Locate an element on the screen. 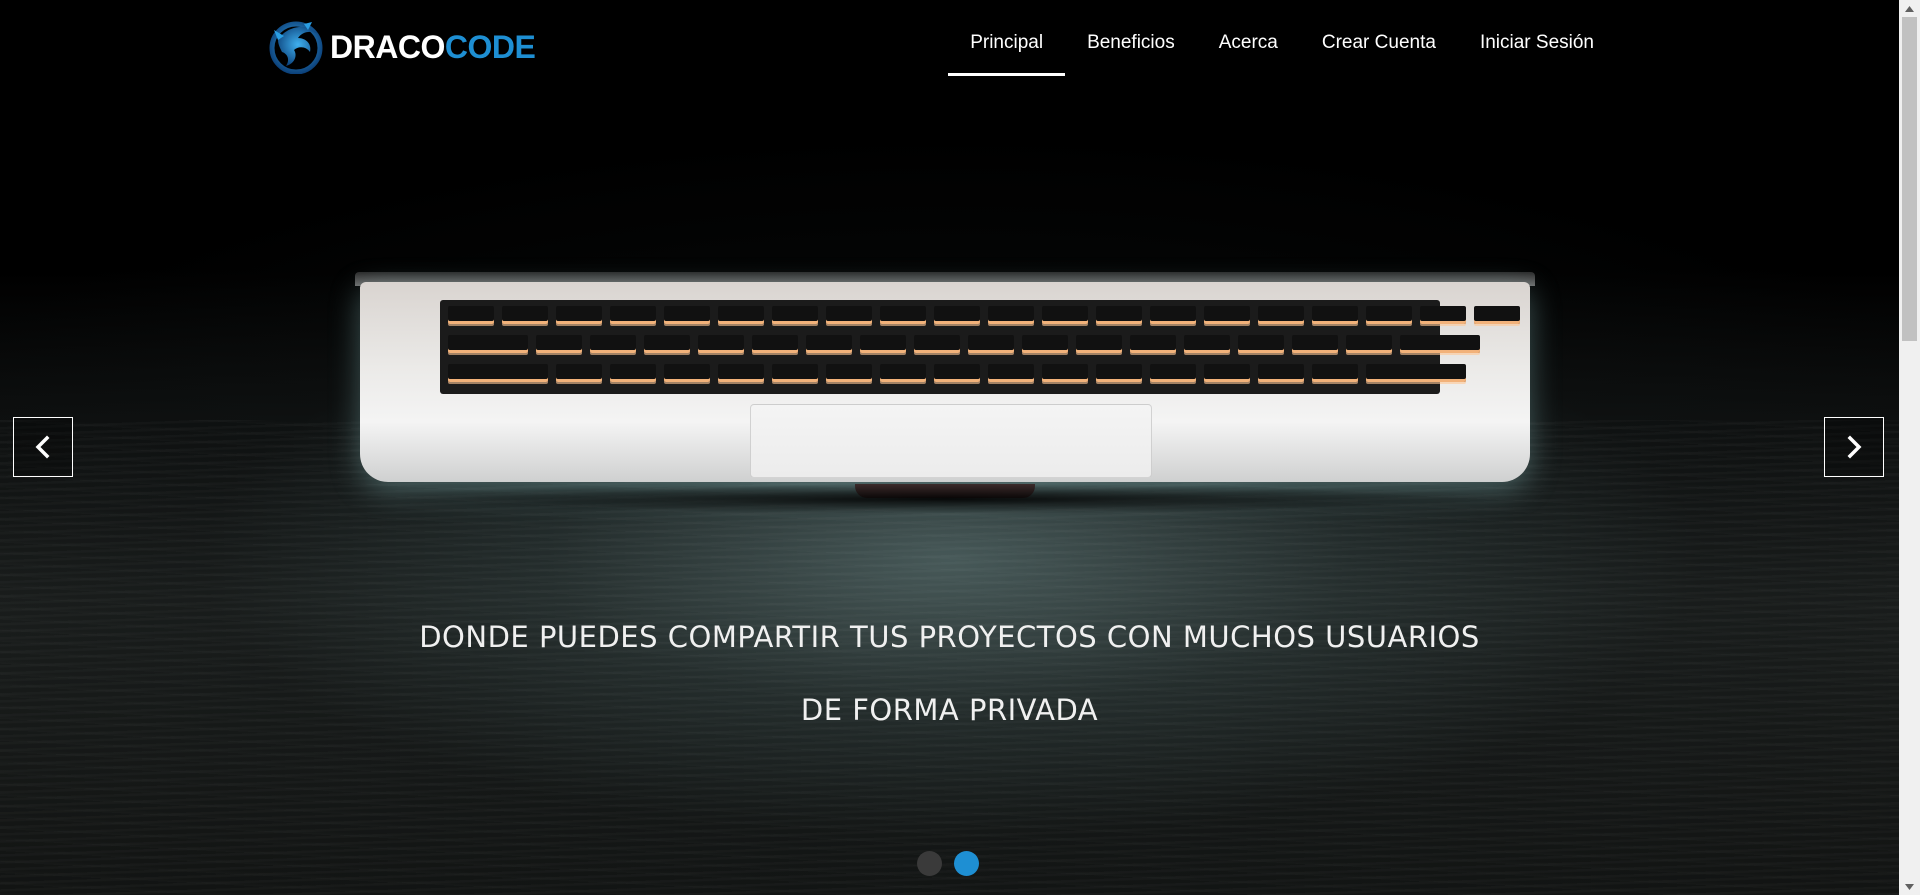  laptop-trackpad is located at coordinates (951, 441).